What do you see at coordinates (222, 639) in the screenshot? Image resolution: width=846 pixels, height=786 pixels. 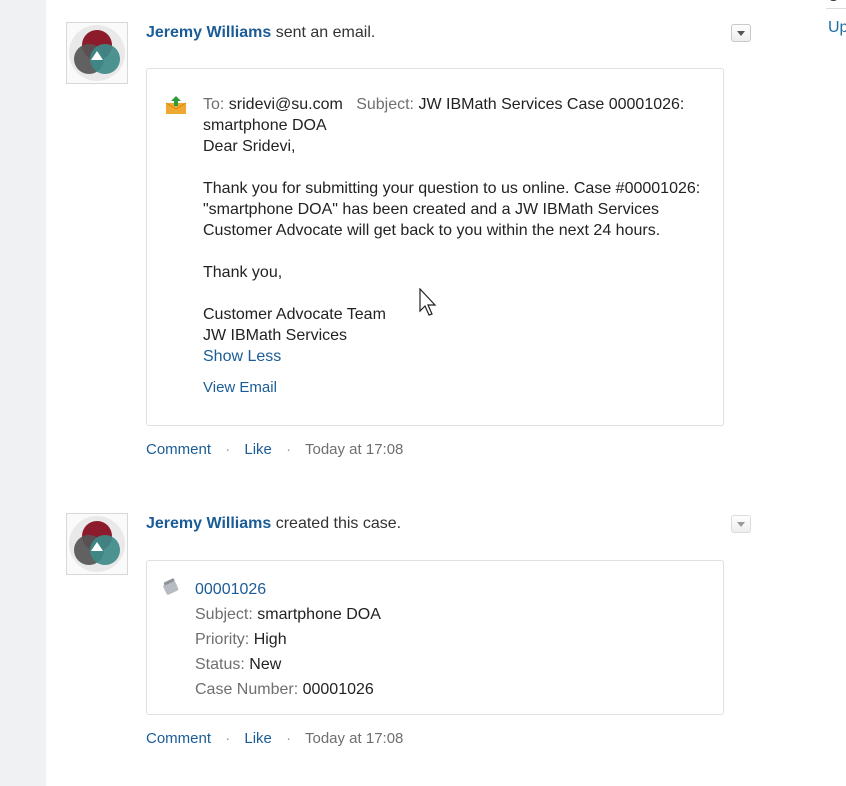 I see `case-priority-label: Priority:` at bounding box center [222, 639].